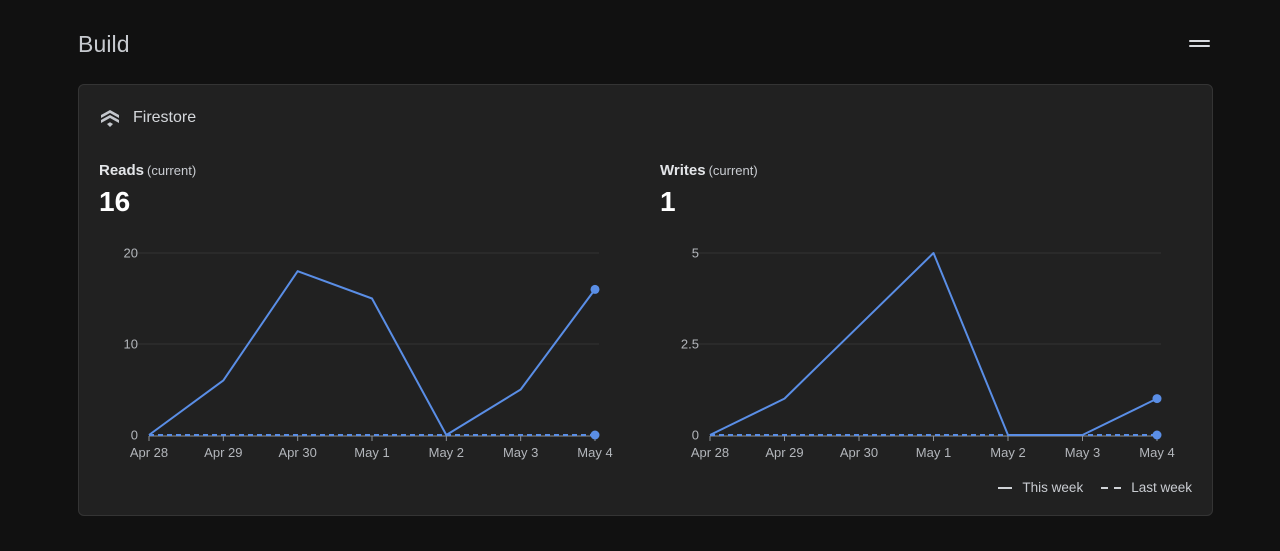 Image resolution: width=1280 pixels, height=551 pixels. I want to click on reads-x-tick-label: May 4, so click(594, 452).